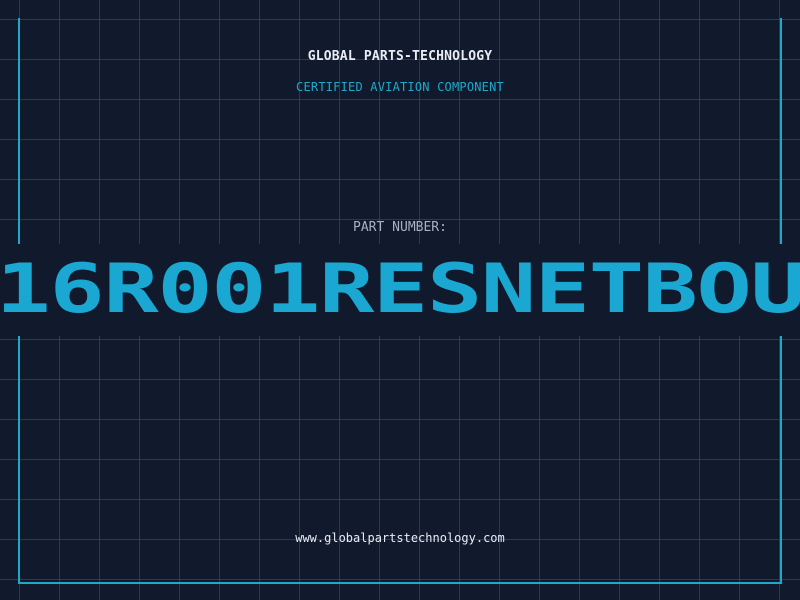 This screenshot has width=800, height=600. What do you see at coordinates (400, 56) in the screenshot?
I see `company-name: GLOBAL PARTS-TECHNOLOGY` at bounding box center [400, 56].